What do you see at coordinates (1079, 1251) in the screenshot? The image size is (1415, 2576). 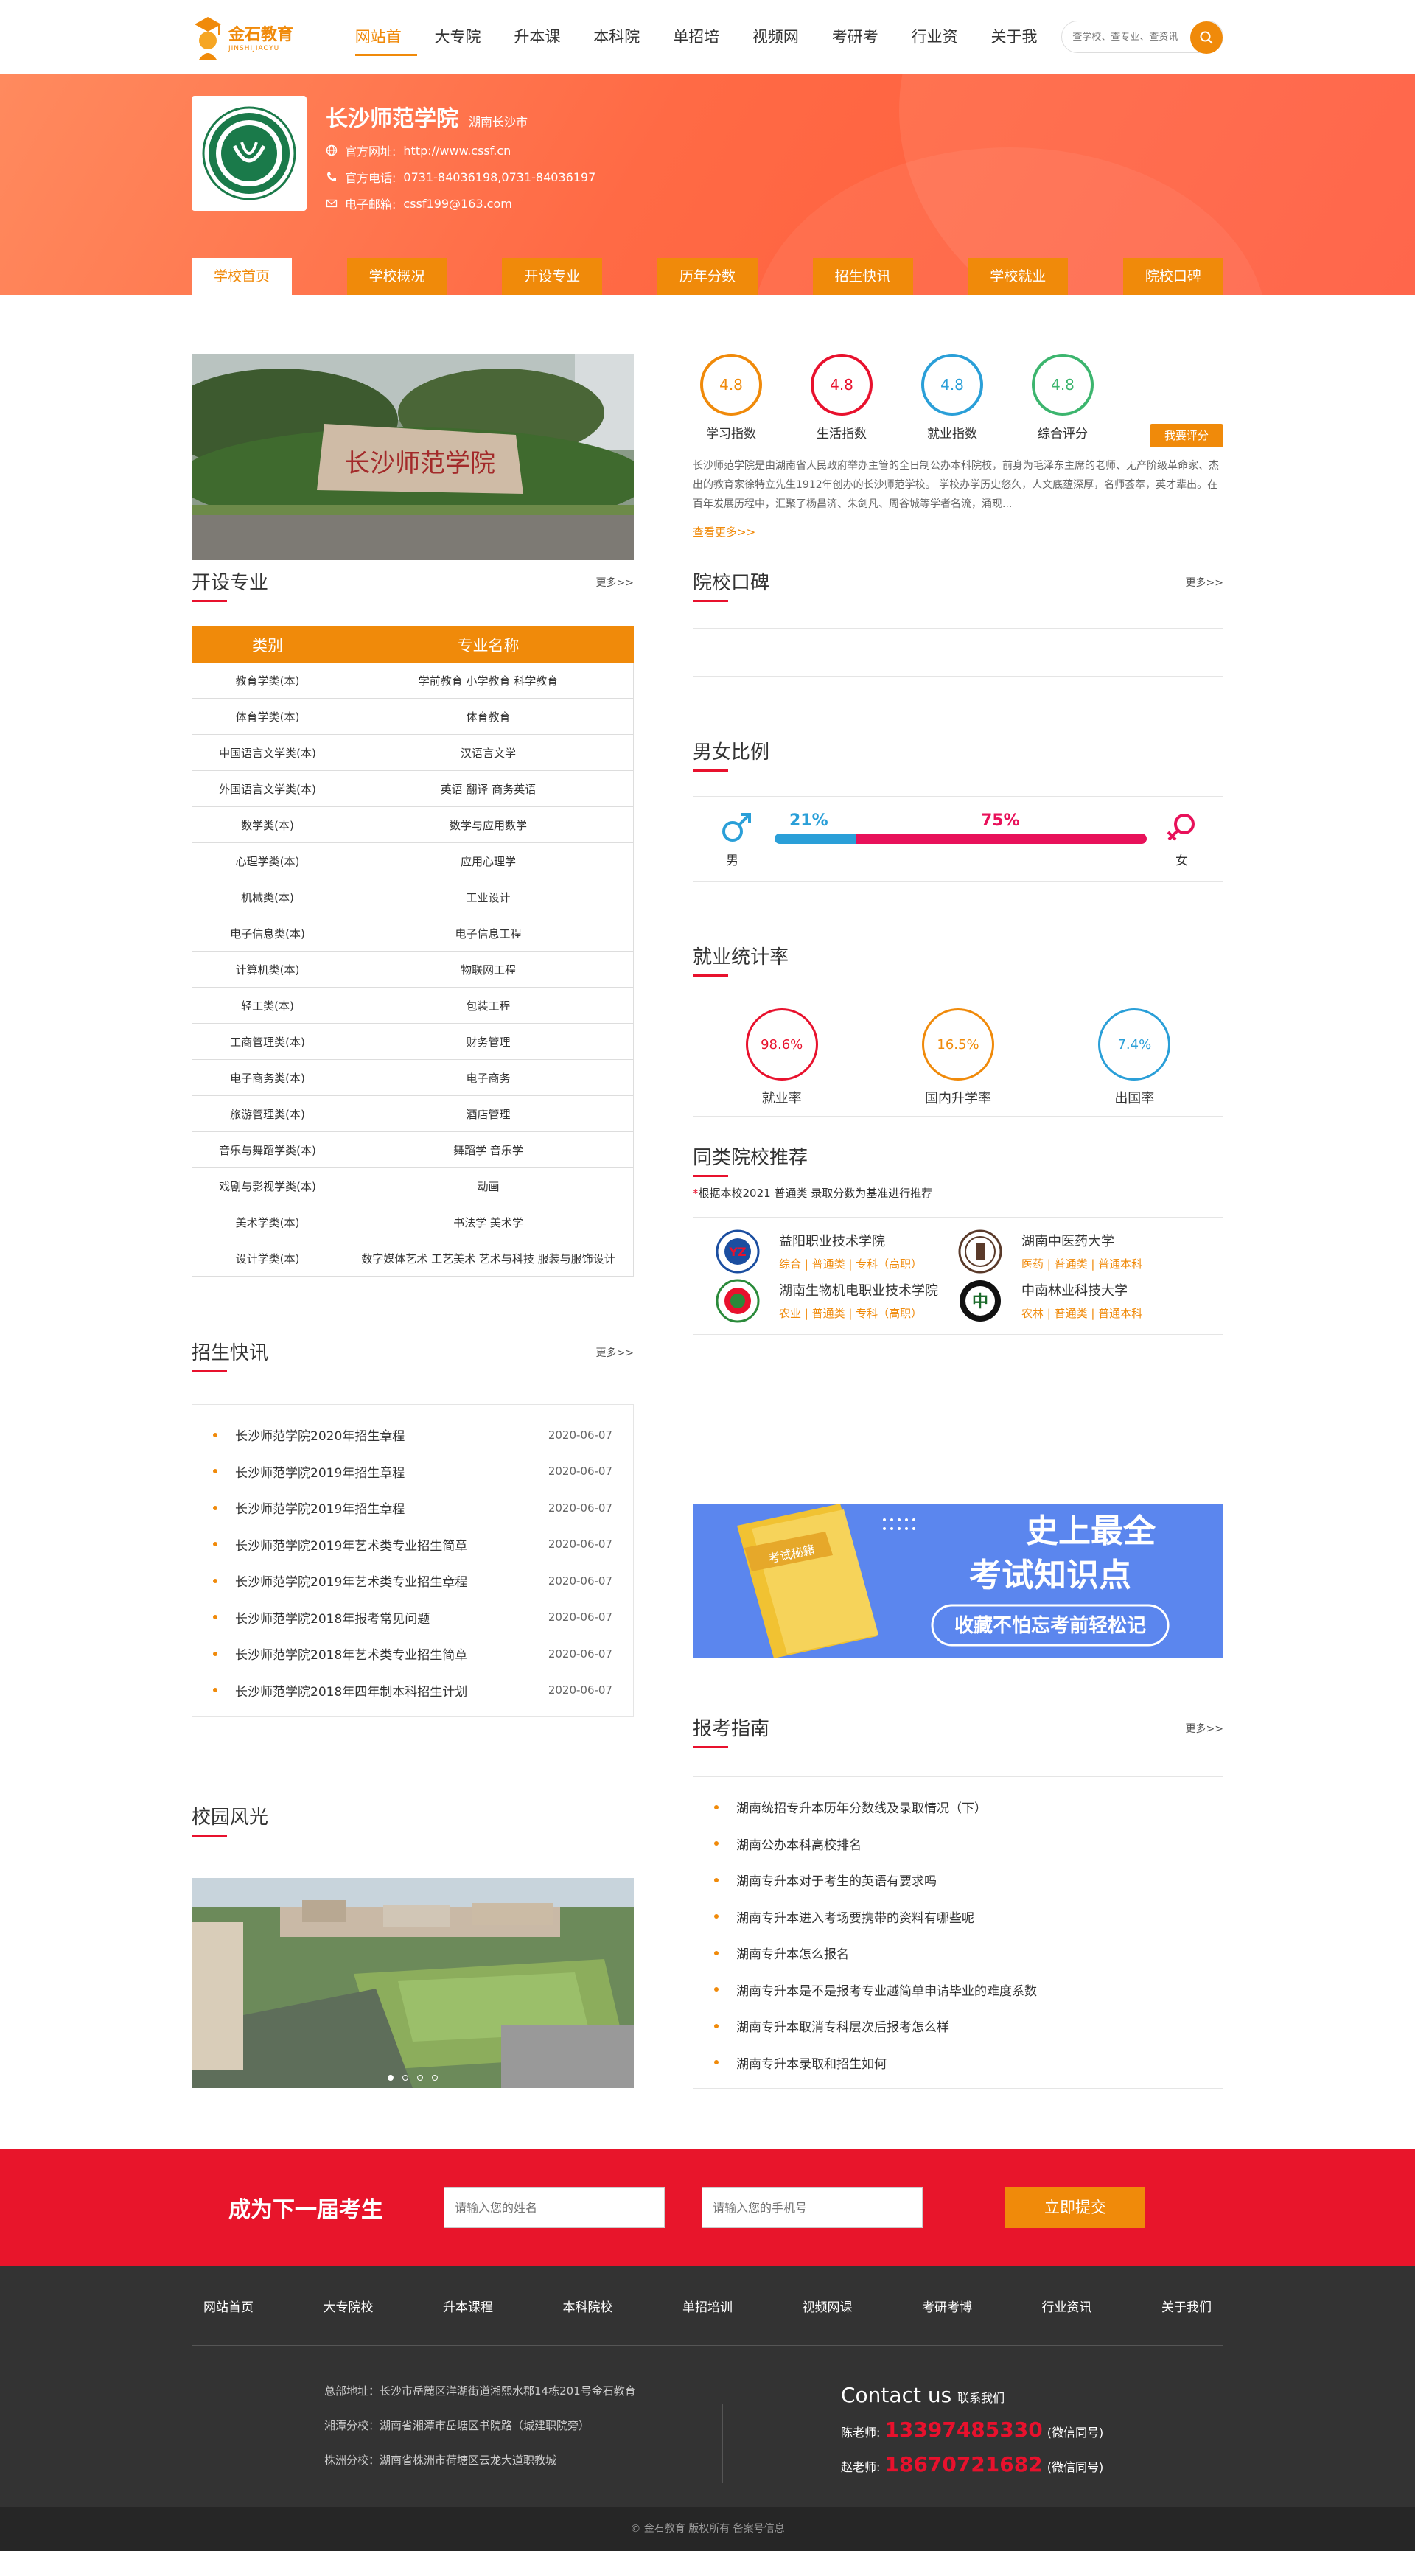 I see `recommend-school-2: 湖南中医药大学 医药 | 普通类 | 普通本科` at bounding box center [1079, 1251].